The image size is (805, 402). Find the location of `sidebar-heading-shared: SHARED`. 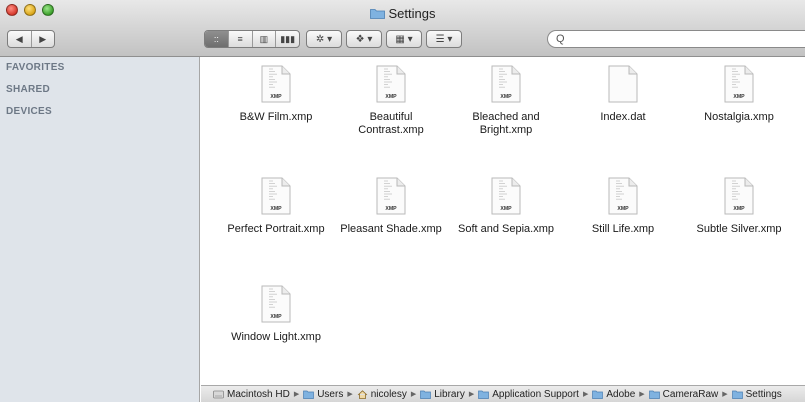

sidebar-heading-shared: SHARED is located at coordinates (99, 90).